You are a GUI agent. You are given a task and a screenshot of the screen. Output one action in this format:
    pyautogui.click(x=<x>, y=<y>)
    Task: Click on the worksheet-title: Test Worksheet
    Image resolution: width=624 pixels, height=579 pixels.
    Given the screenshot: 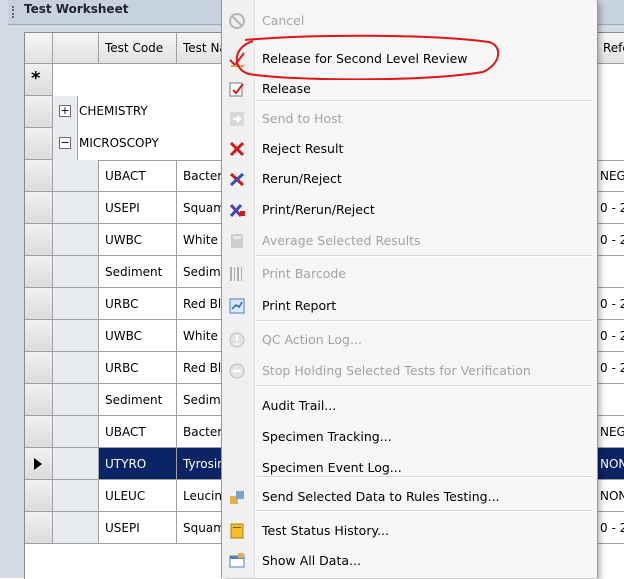 What is the action you would take?
    pyautogui.click(x=76, y=9)
    